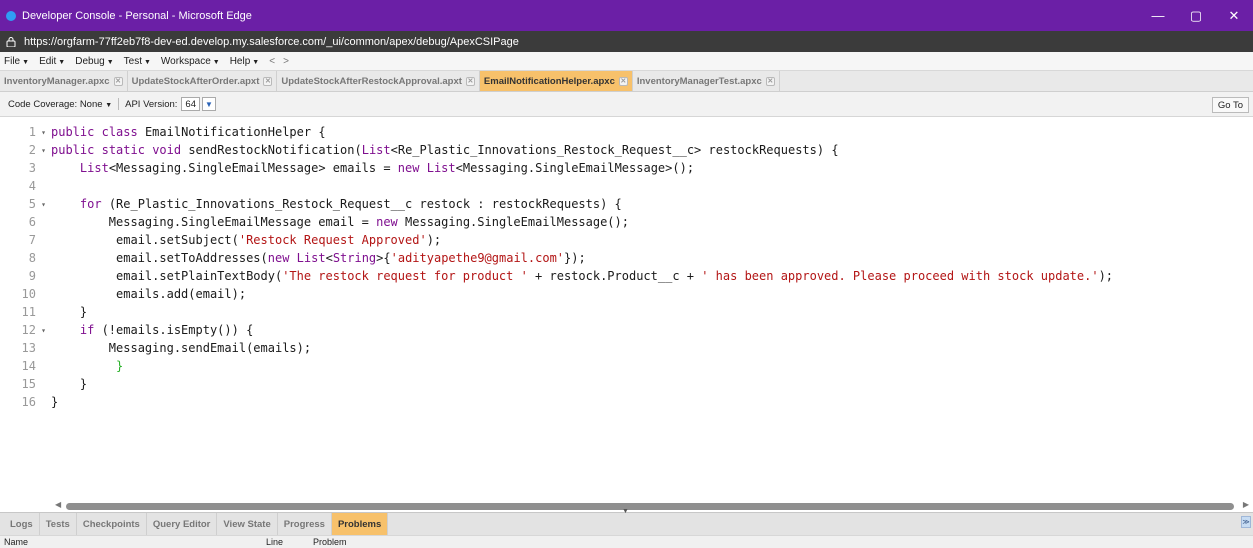  What do you see at coordinates (32, 204) in the screenshot?
I see `line-number: 5` at bounding box center [32, 204].